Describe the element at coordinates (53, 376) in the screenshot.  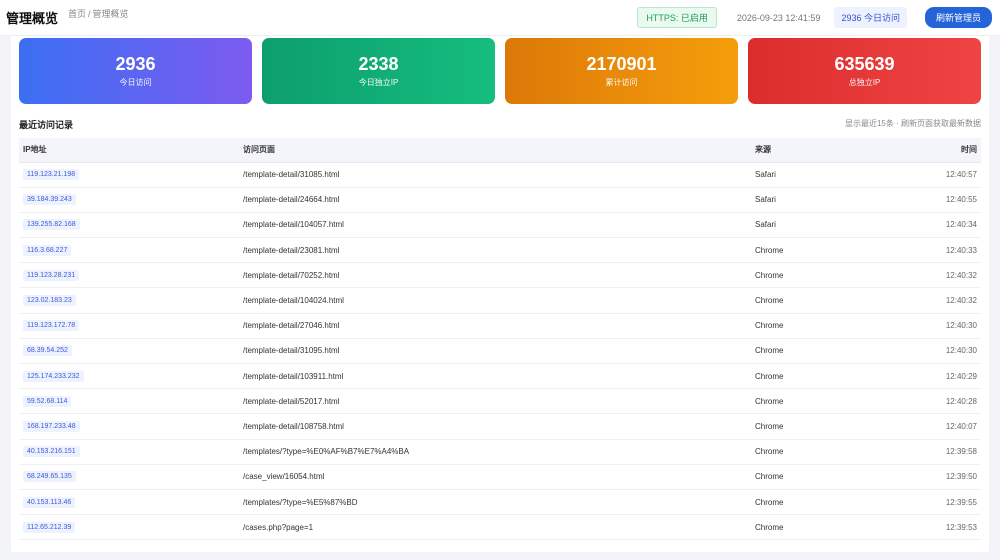
I see `ip-chip: 125.174.233.232` at that location.